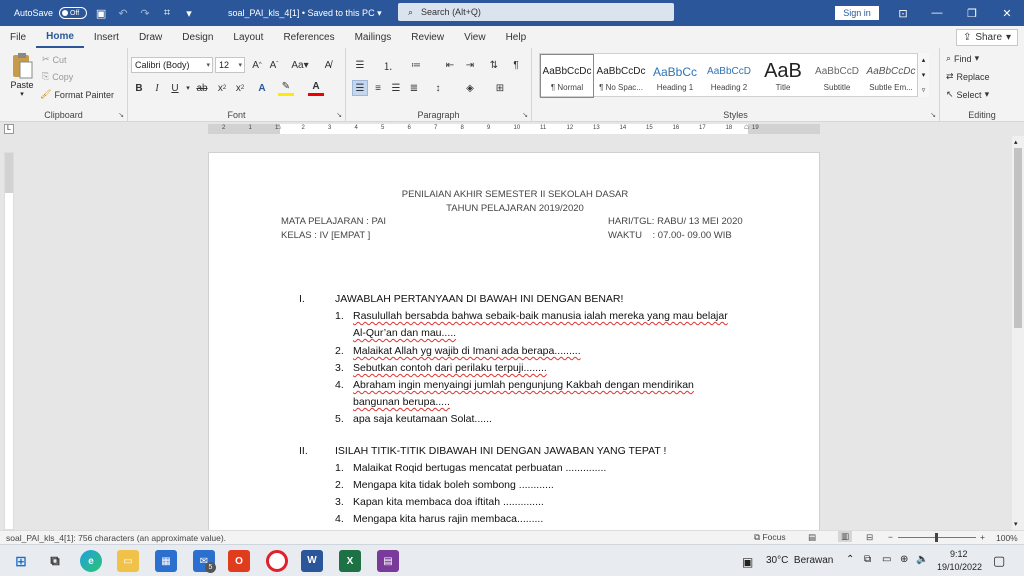  Describe the element at coordinates (350, 561) in the screenshot. I see `excel-icon: X` at that location.